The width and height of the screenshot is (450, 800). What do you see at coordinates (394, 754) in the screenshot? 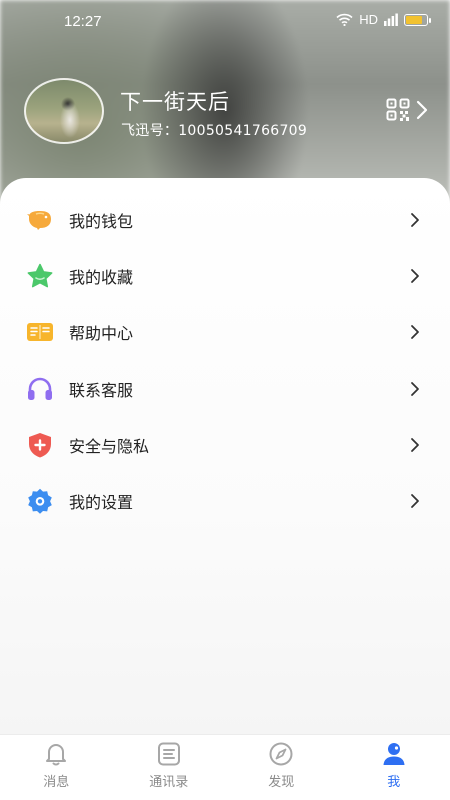
I see `user-icon` at bounding box center [394, 754].